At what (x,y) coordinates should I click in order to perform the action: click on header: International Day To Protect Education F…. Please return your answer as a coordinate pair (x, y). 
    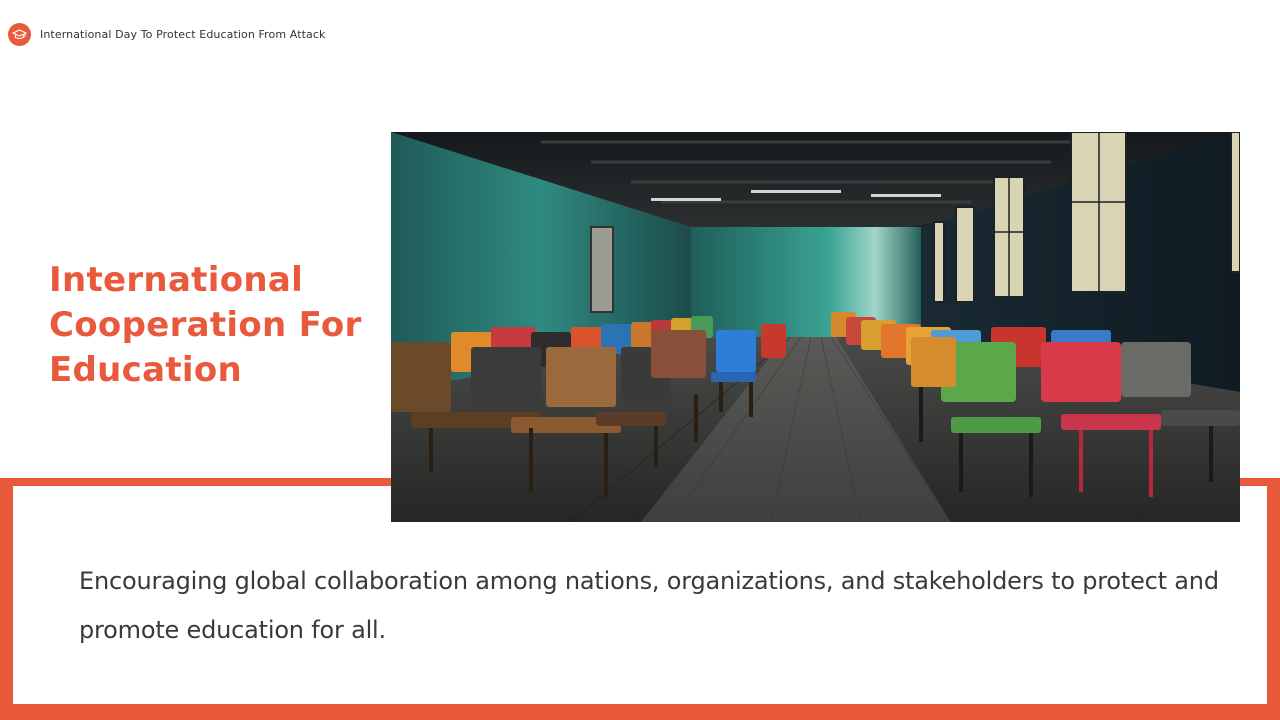
    Looking at the image, I should click on (167, 34).